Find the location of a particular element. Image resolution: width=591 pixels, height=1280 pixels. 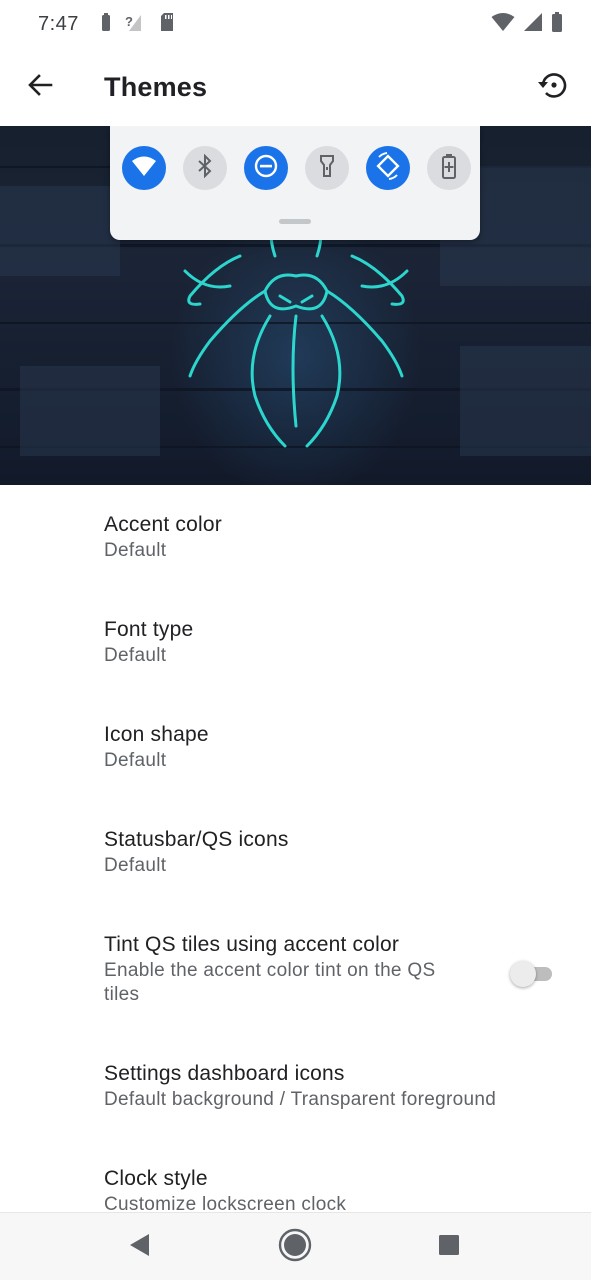

back-button is located at coordinates (40, 87).